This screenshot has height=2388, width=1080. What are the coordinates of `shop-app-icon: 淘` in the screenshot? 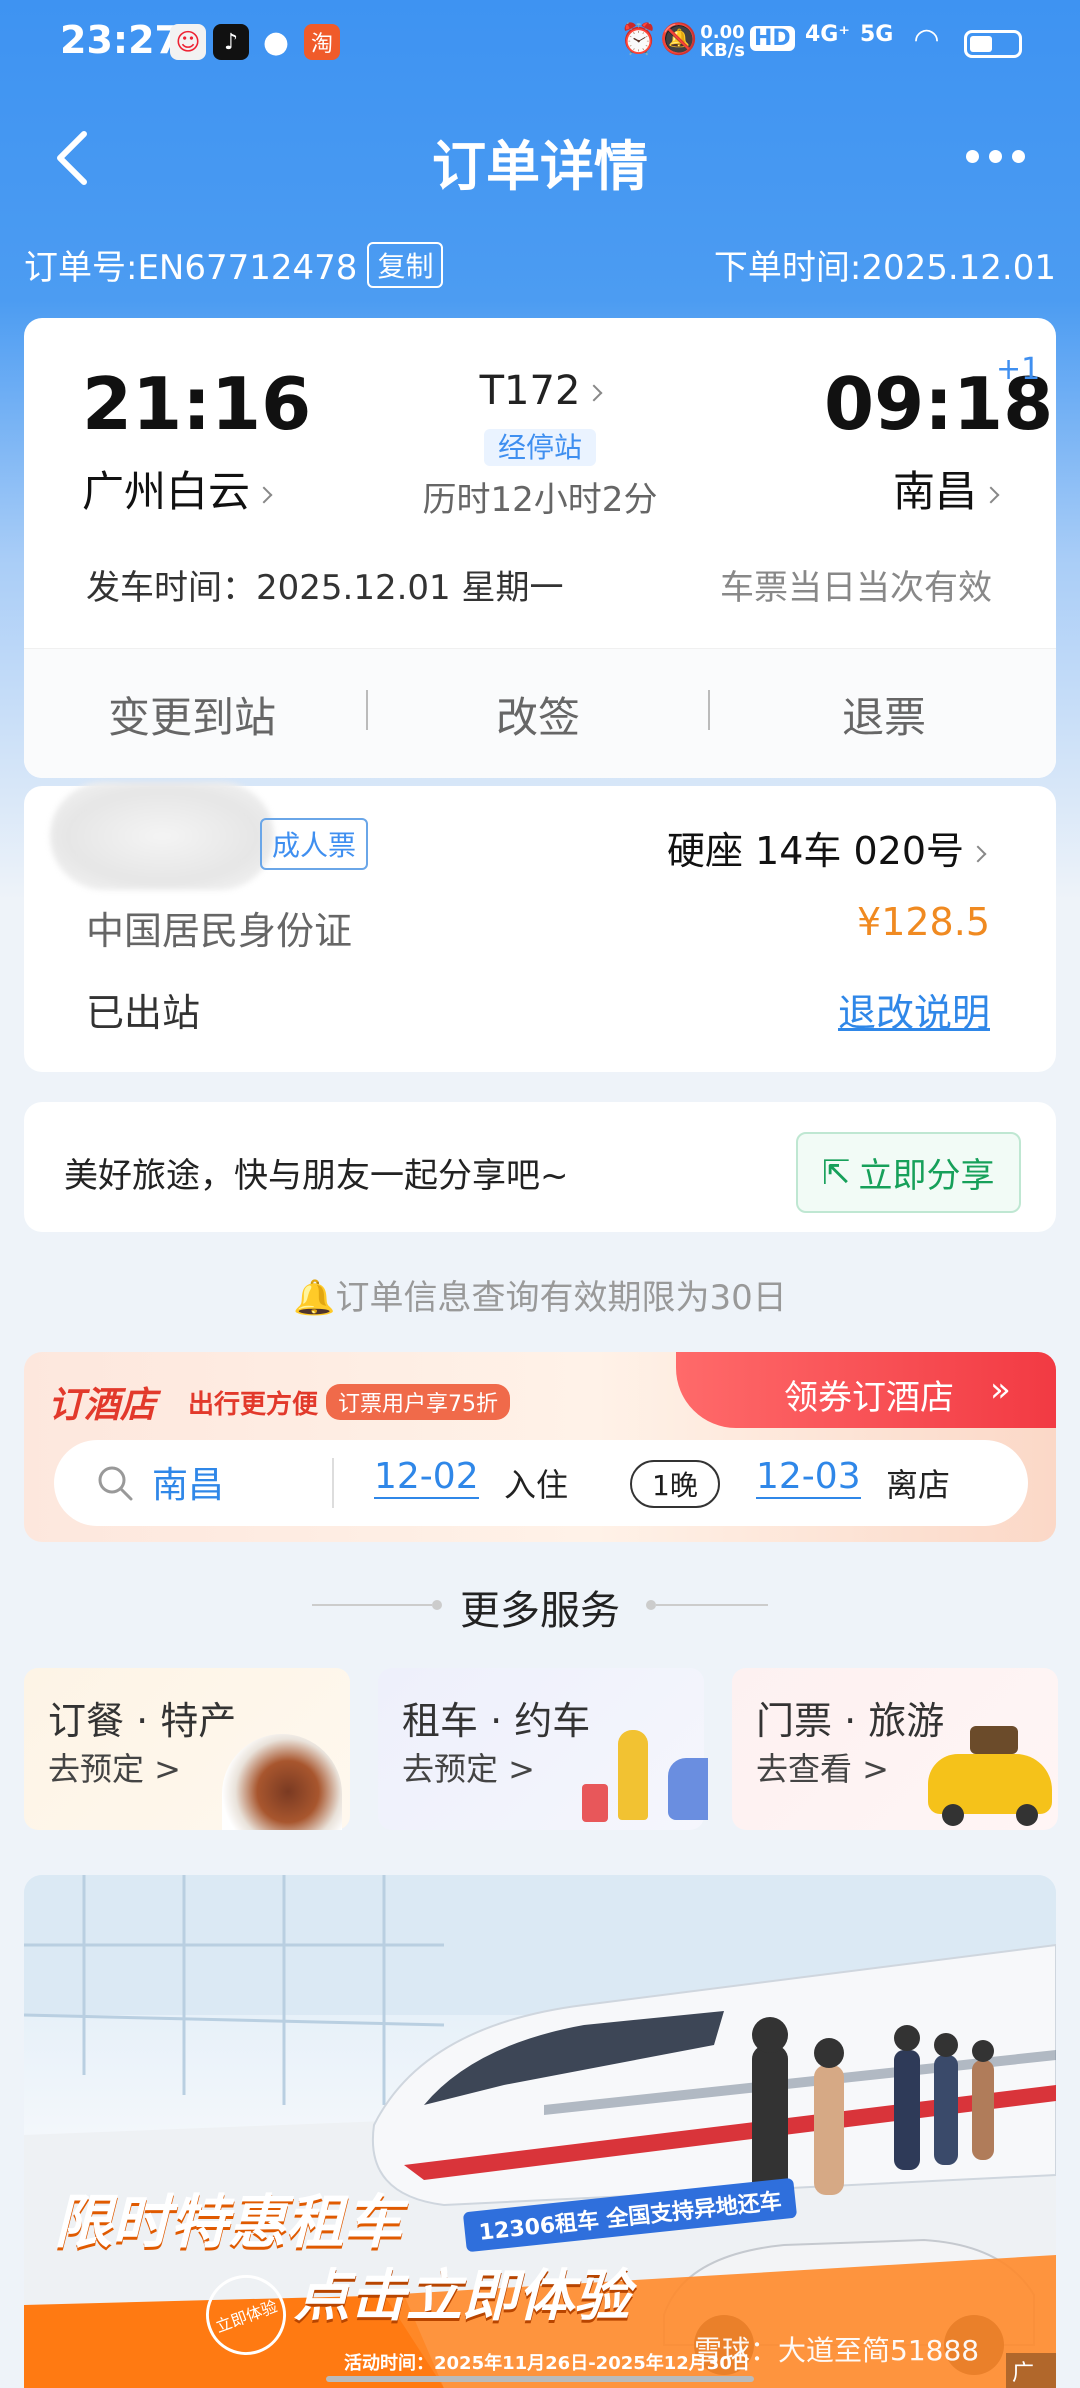 It's located at (322, 42).